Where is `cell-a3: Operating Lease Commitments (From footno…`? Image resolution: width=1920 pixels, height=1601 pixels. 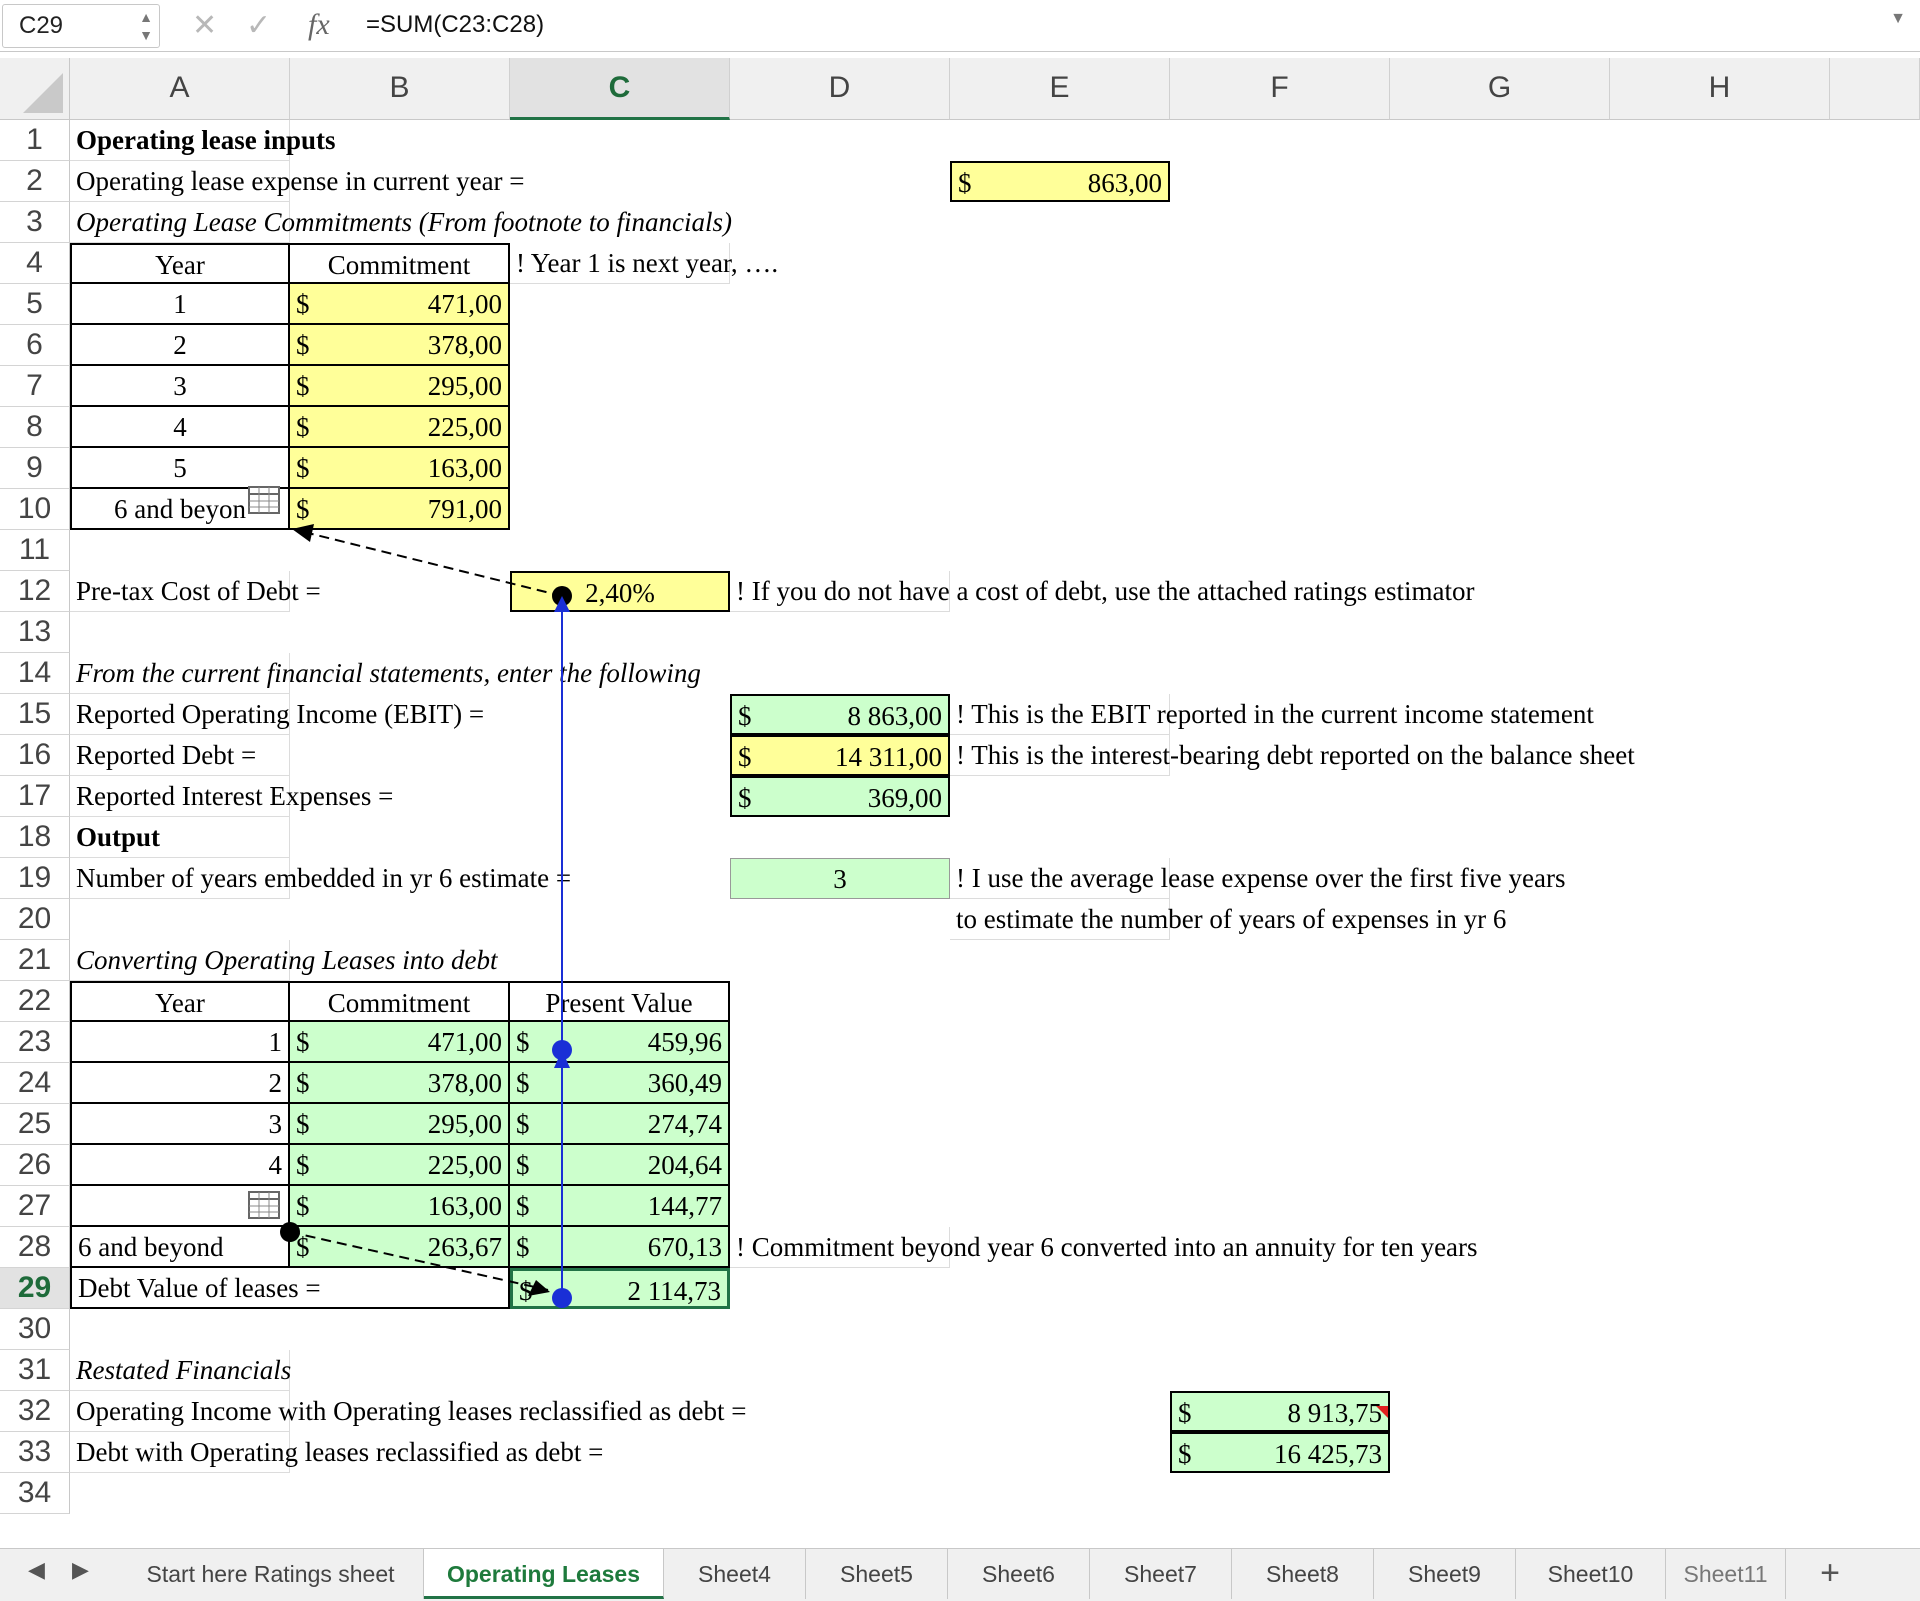 cell-a3: Operating Lease Commitments (From footno… is located at coordinates (401, 222).